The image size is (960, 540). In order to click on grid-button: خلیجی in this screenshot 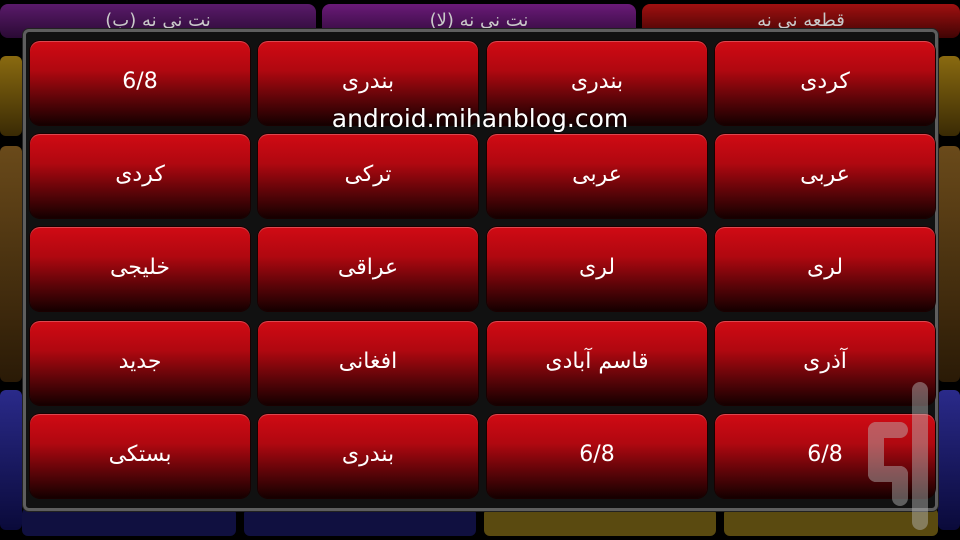, I will do `click(140, 269)`.